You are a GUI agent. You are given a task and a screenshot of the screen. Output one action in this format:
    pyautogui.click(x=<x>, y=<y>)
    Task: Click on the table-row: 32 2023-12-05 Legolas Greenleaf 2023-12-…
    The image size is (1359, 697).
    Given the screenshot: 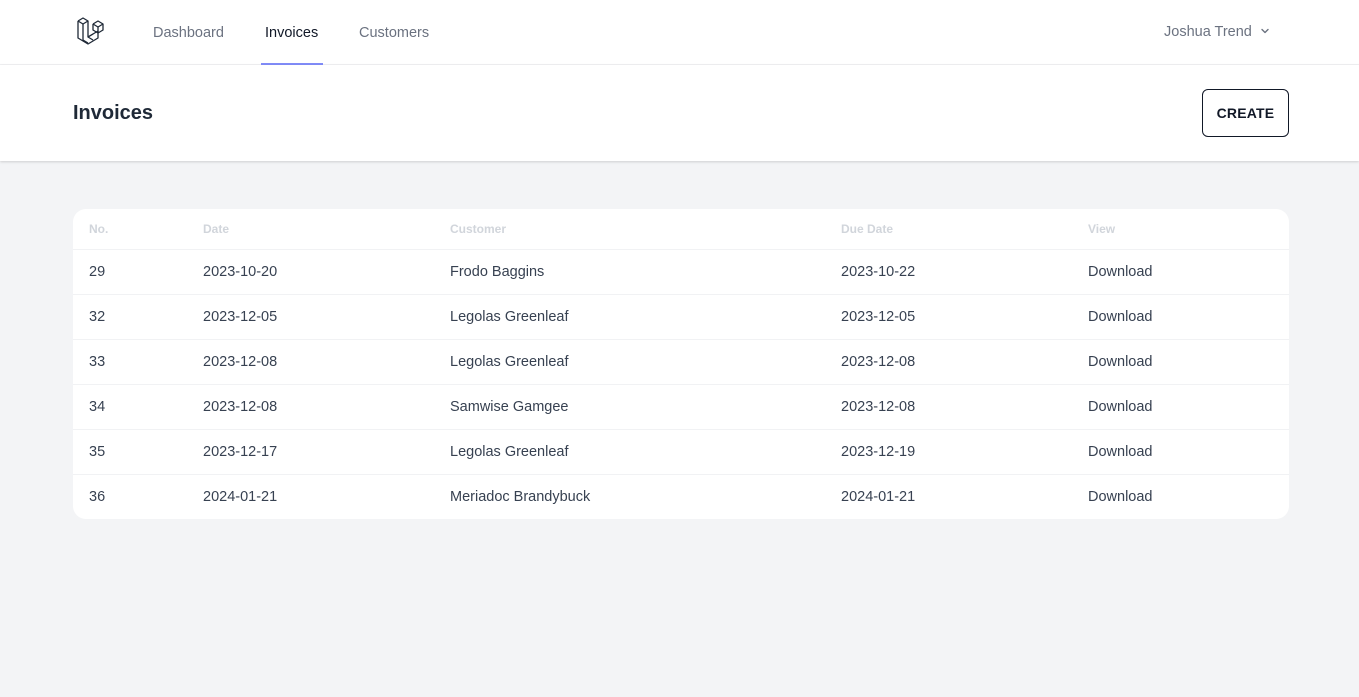 What is the action you would take?
    pyautogui.click(x=681, y=316)
    